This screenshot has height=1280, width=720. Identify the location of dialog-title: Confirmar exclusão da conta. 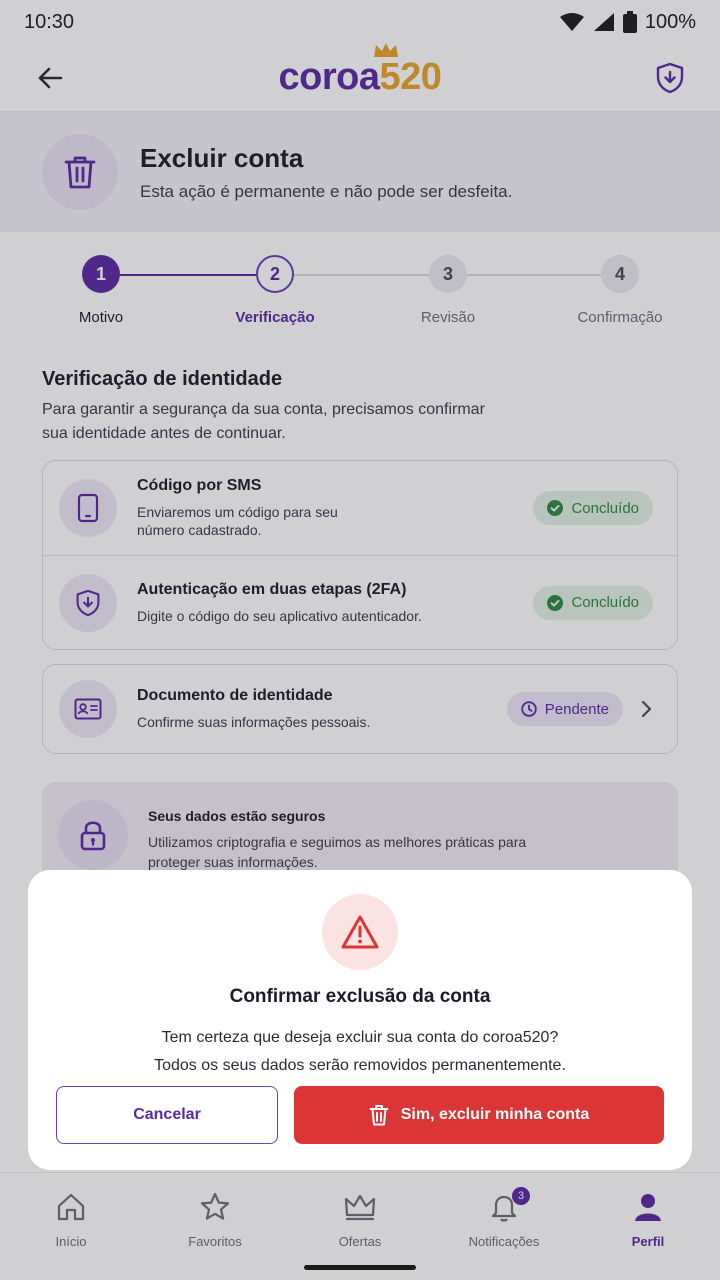
(360, 996).